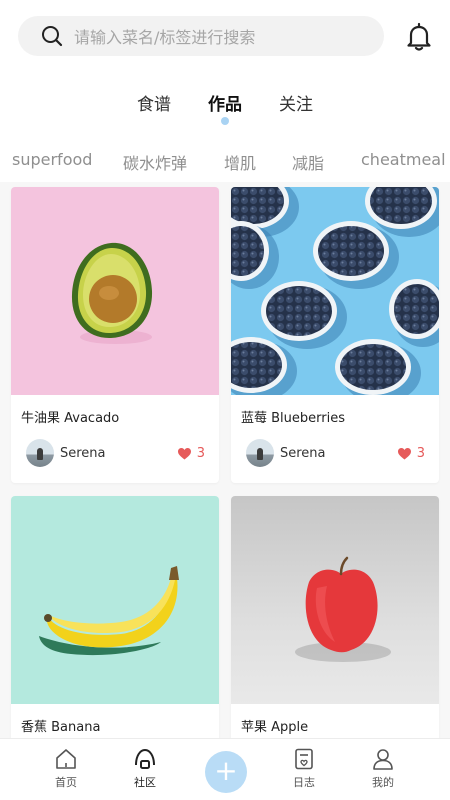 The width and height of the screenshot is (450, 800). Describe the element at coordinates (225, 102) in the screenshot. I see `tab-works: 作品` at that location.